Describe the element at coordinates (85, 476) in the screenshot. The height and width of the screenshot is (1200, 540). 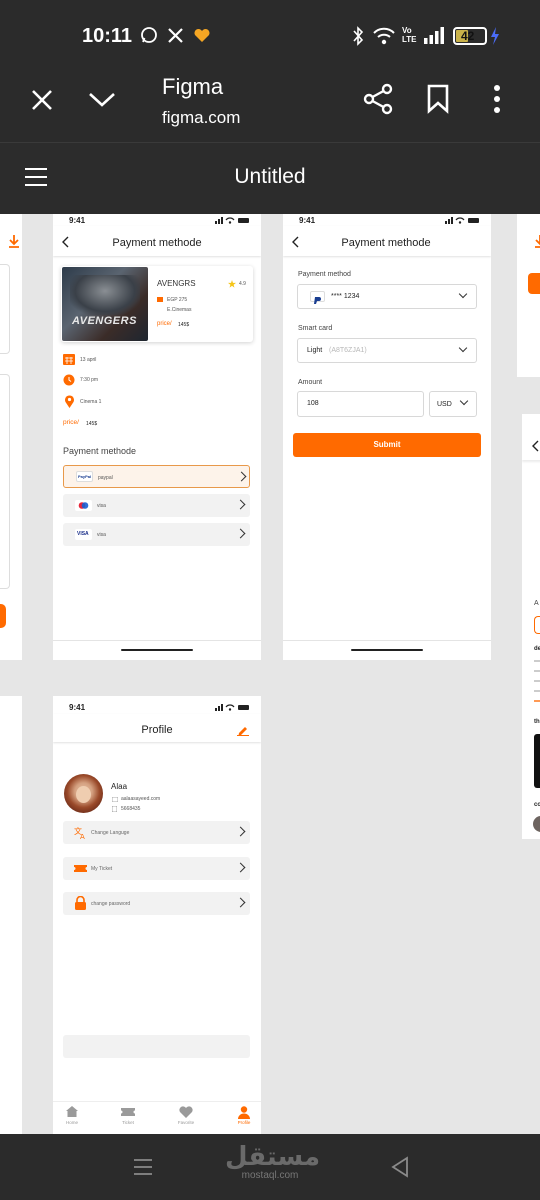
I see `paypal-badge: PayPal` at that location.